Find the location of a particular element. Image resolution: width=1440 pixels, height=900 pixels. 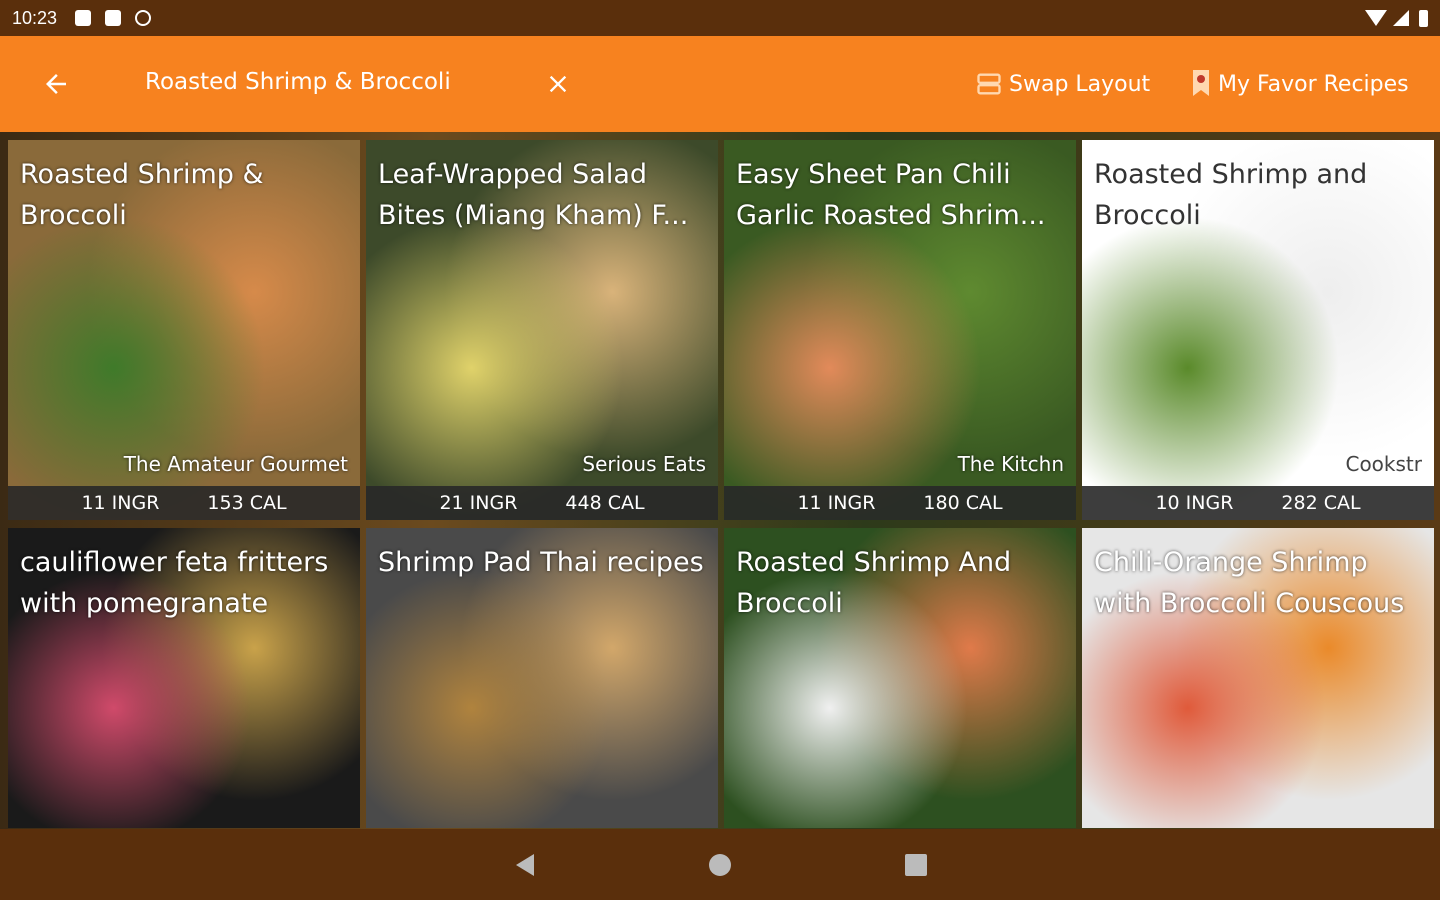

recipe-stats: 10 INGR 282 CAL is located at coordinates (1258, 503).